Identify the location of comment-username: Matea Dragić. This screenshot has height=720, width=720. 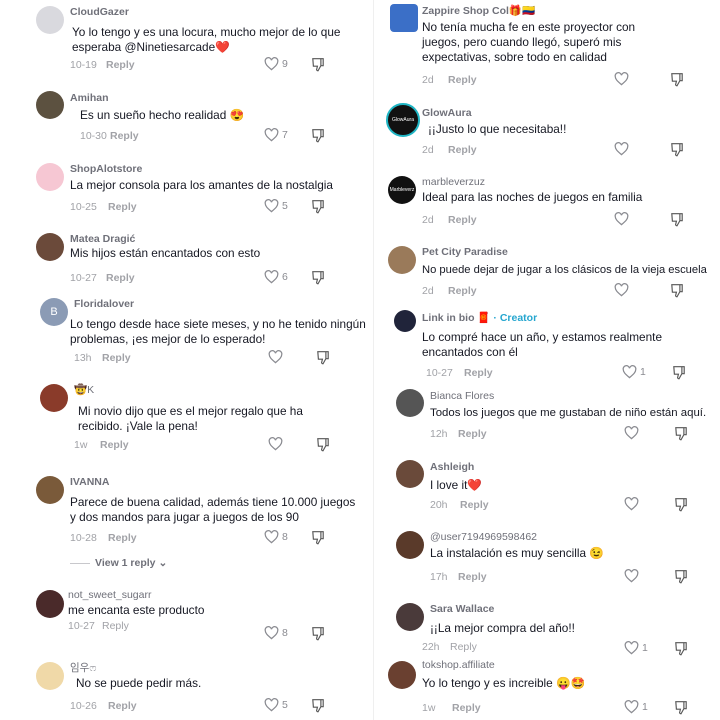
(102, 239).